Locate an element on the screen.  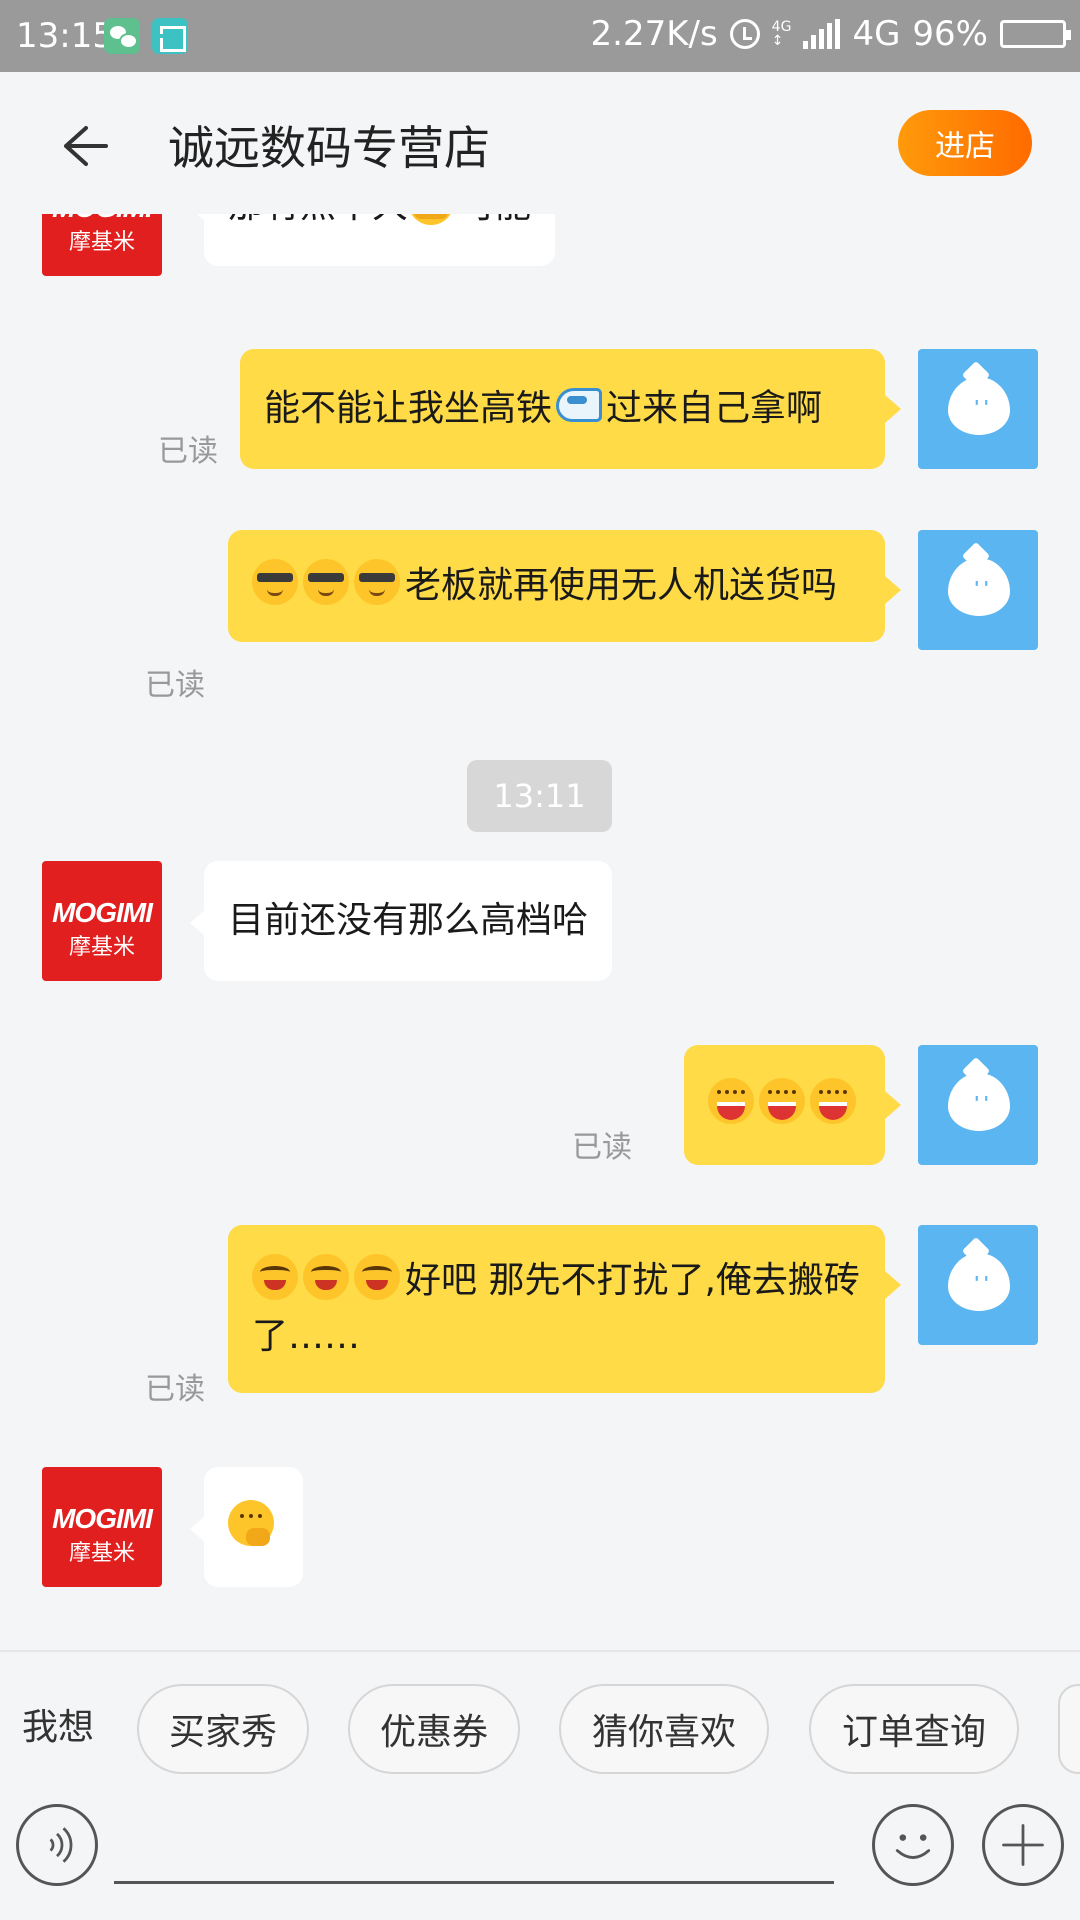
shop-message-bubble: 目前还没有那么高档哈 is located at coordinates (401, 921).